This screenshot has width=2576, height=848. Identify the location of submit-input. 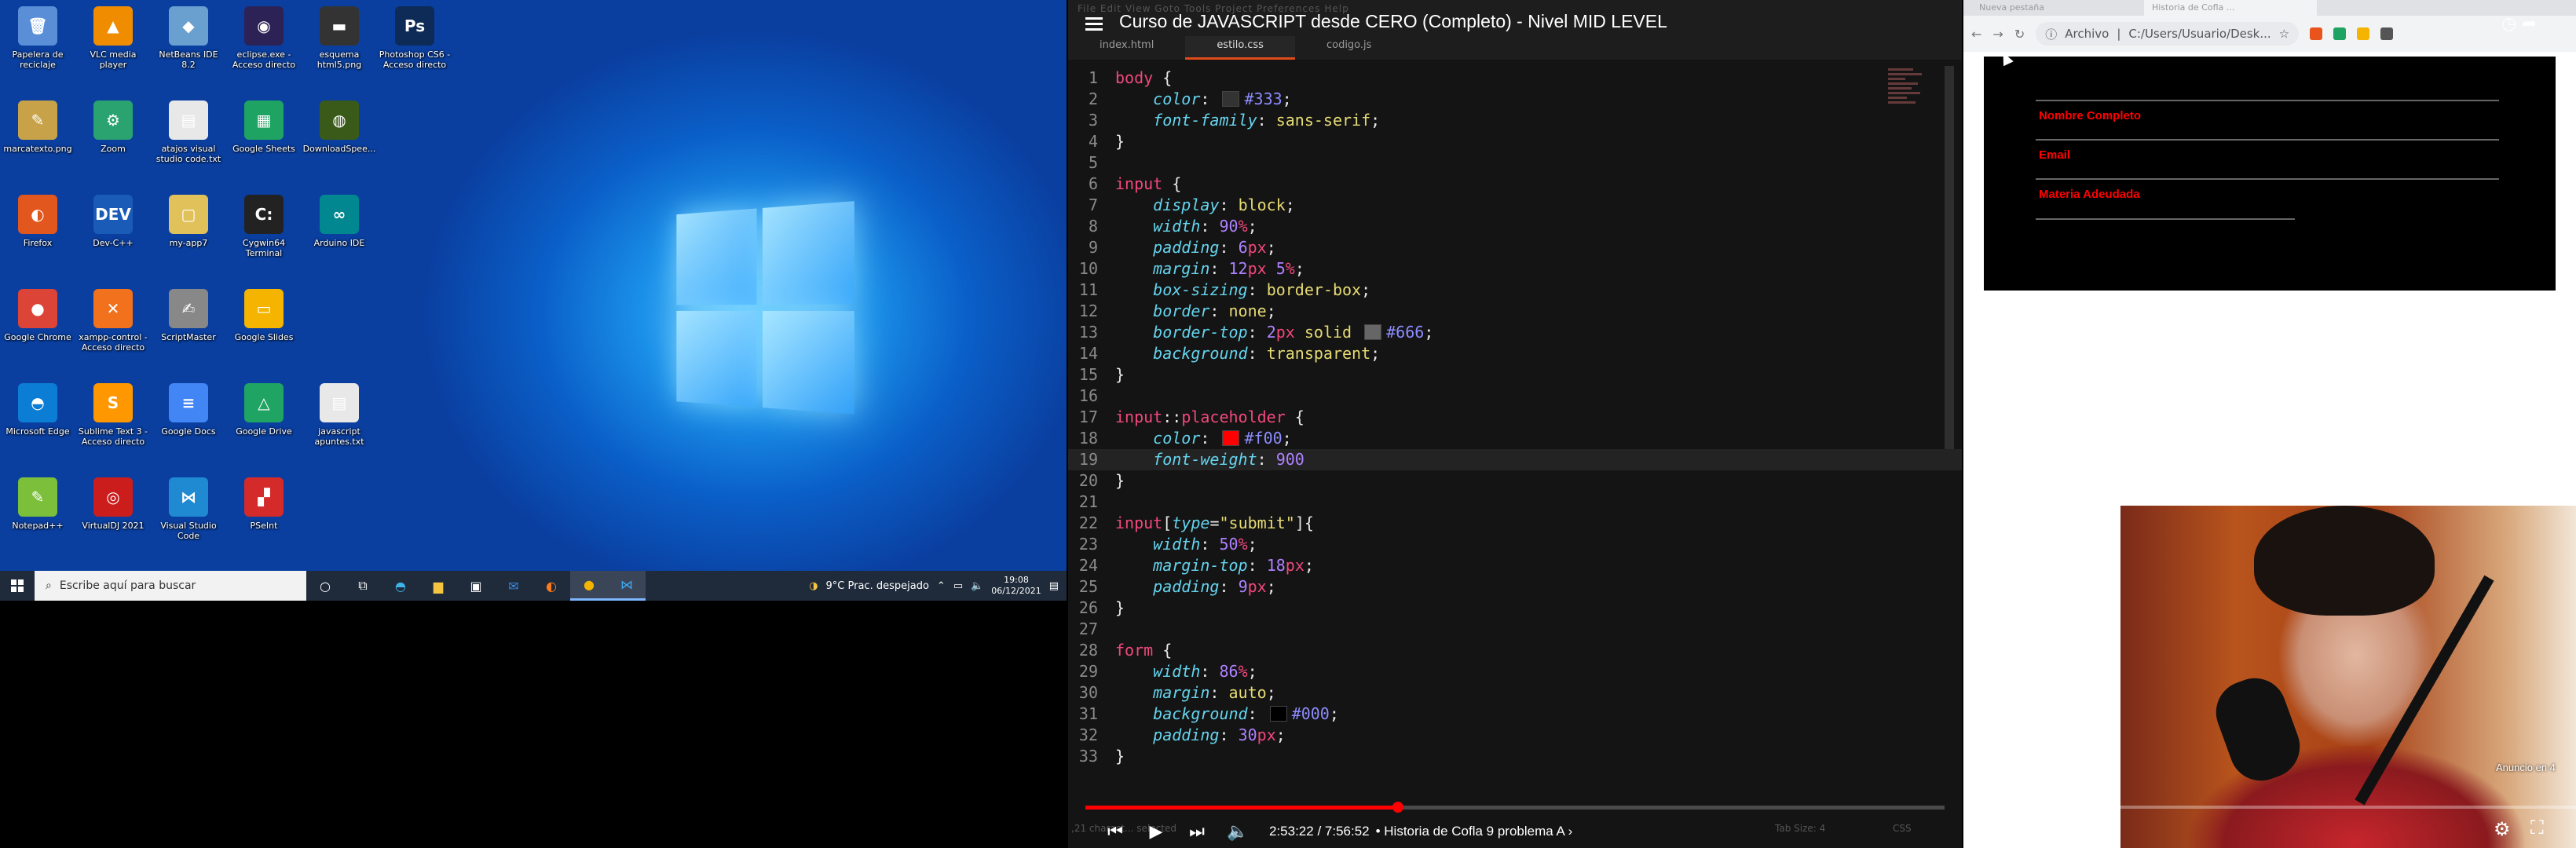
(2166, 219).